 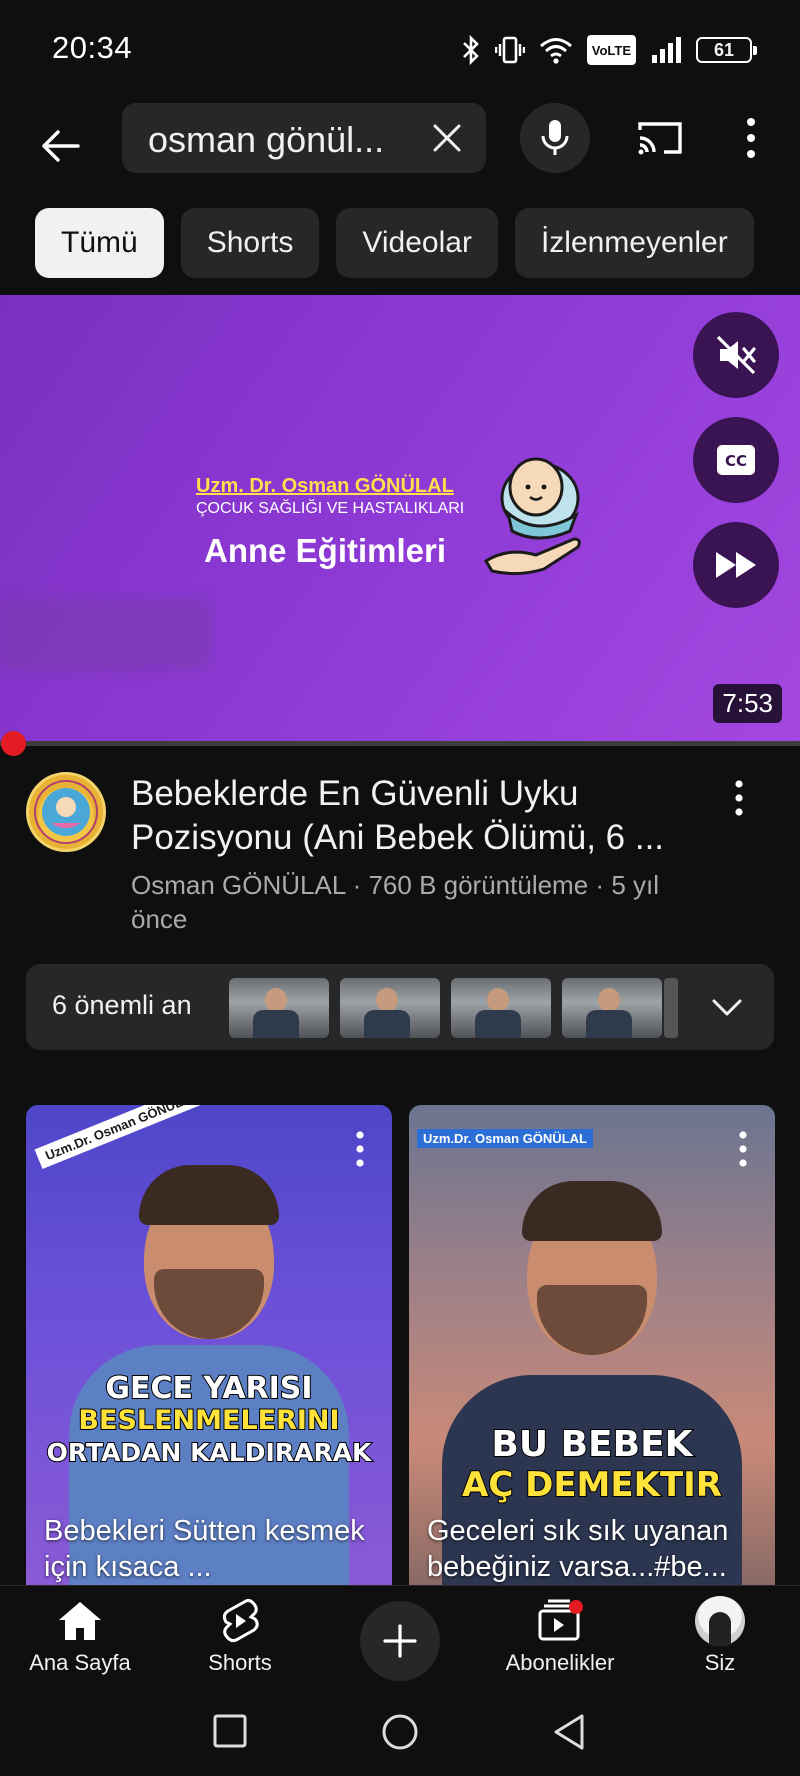 What do you see at coordinates (660, 138) in the screenshot?
I see `cast-icon` at bounding box center [660, 138].